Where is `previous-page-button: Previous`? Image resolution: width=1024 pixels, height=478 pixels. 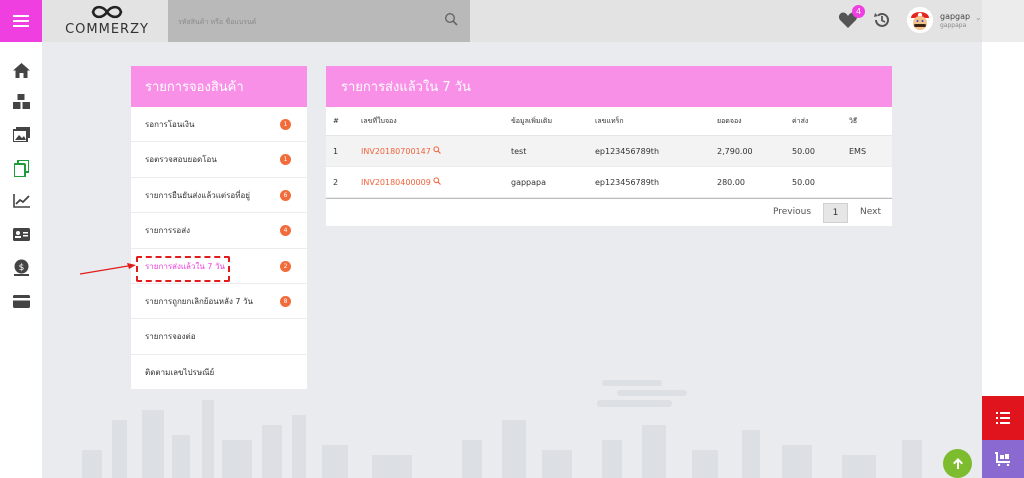
previous-page-button: Previous is located at coordinates (792, 212).